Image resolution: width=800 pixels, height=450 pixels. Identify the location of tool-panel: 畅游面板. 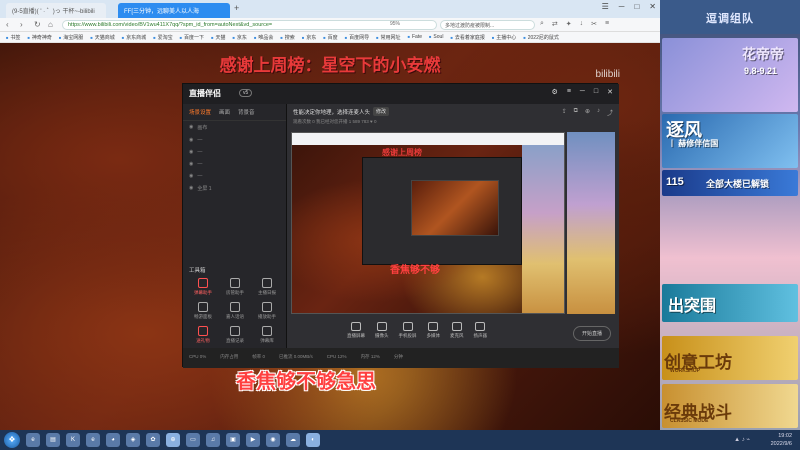
(203, 311).